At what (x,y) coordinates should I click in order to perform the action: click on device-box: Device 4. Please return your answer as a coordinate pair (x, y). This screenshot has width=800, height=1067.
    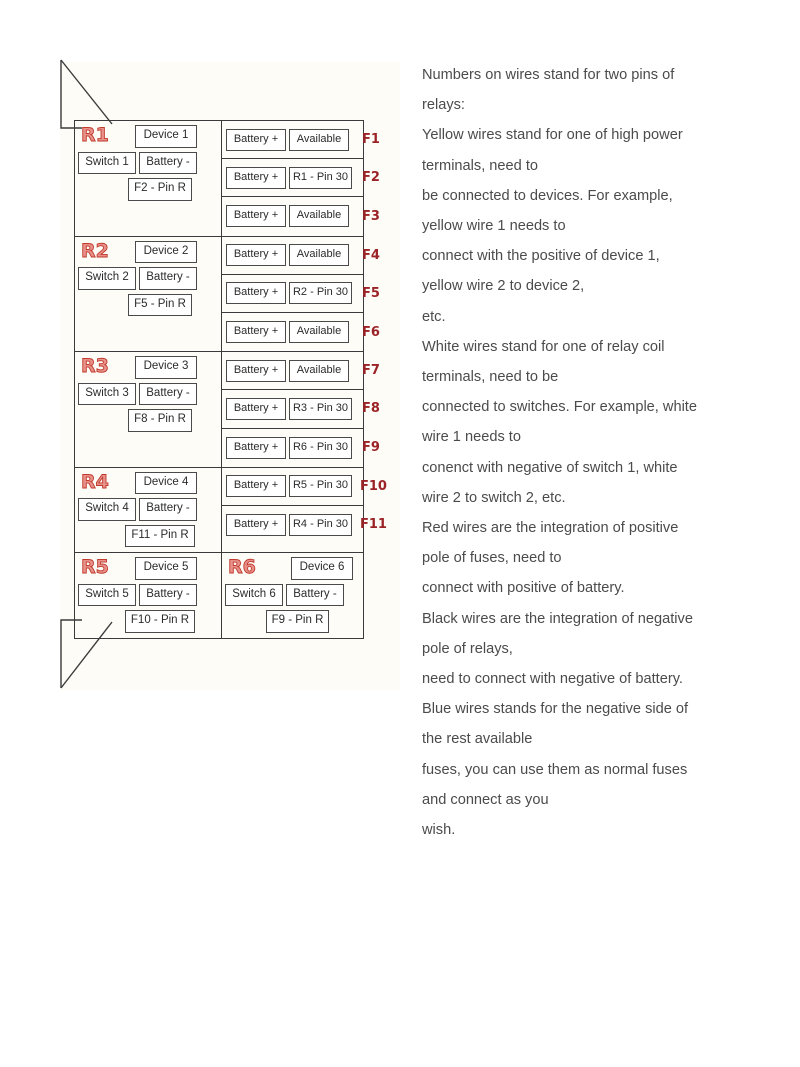
    Looking at the image, I should click on (165, 483).